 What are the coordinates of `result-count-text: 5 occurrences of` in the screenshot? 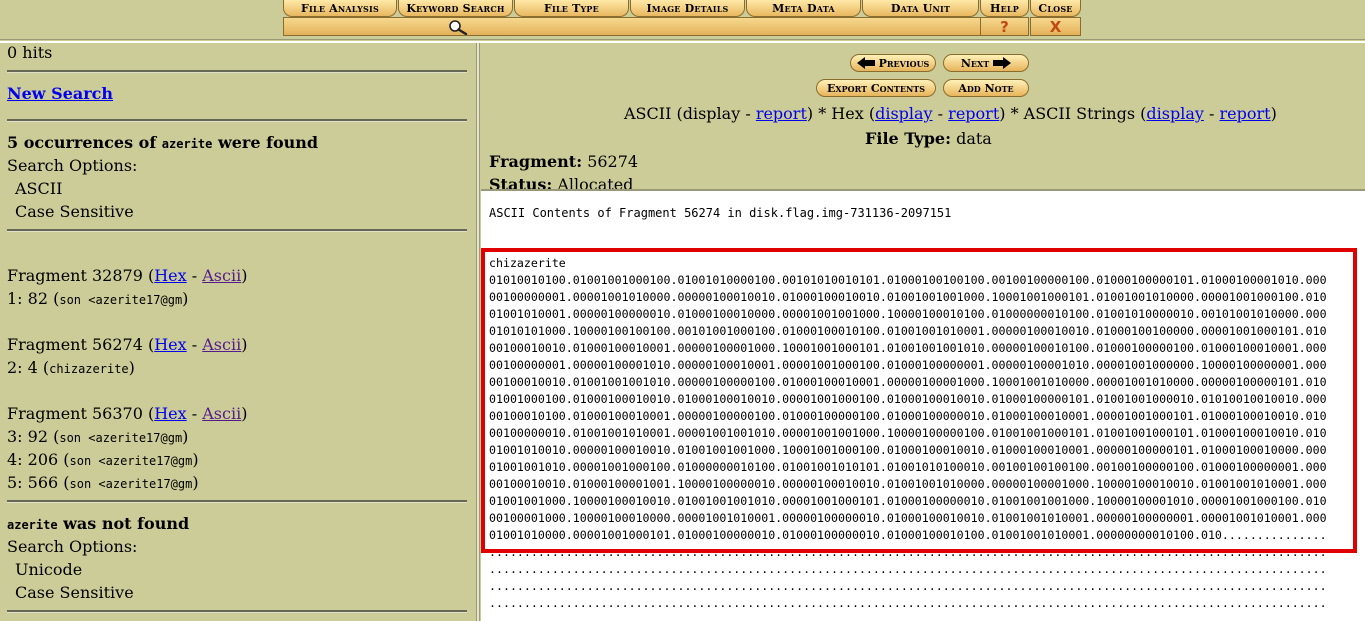 It's located at (84, 142).